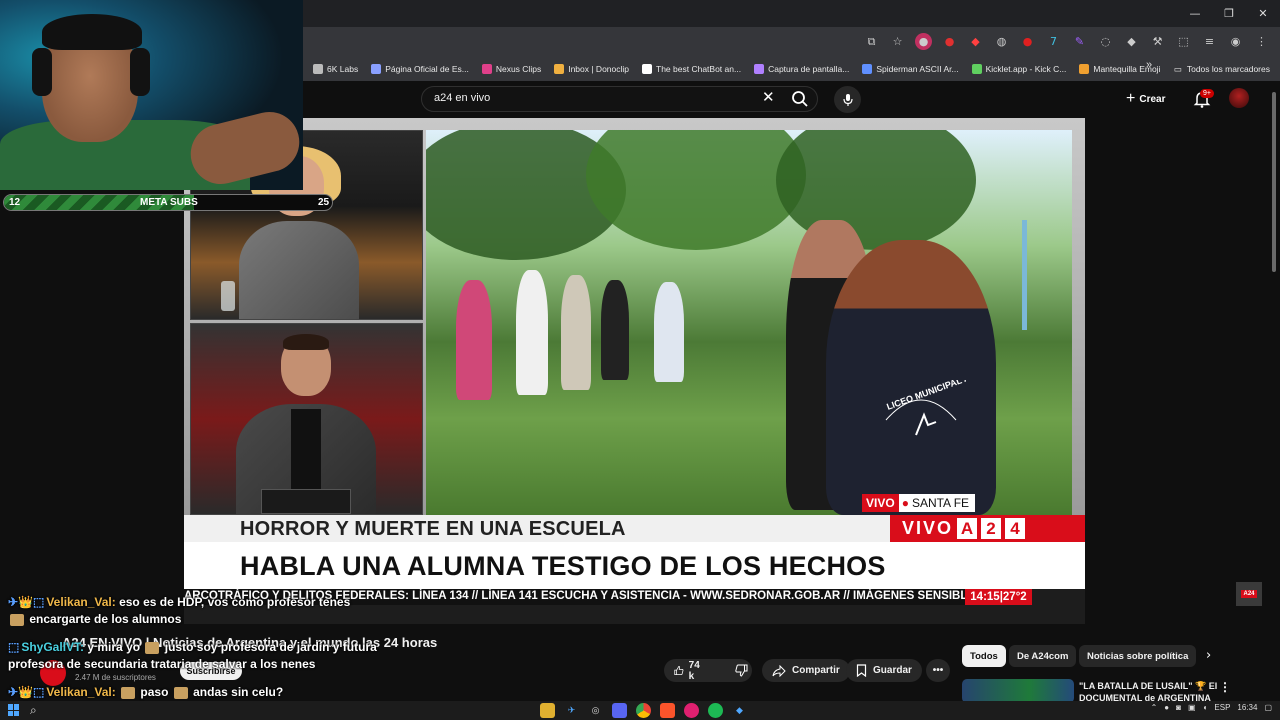 Image resolution: width=1280 pixels, height=720 pixels. Describe the element at coordinates (1105, 41) in the screenshot. I see `extension-icon: ◌` at that location.